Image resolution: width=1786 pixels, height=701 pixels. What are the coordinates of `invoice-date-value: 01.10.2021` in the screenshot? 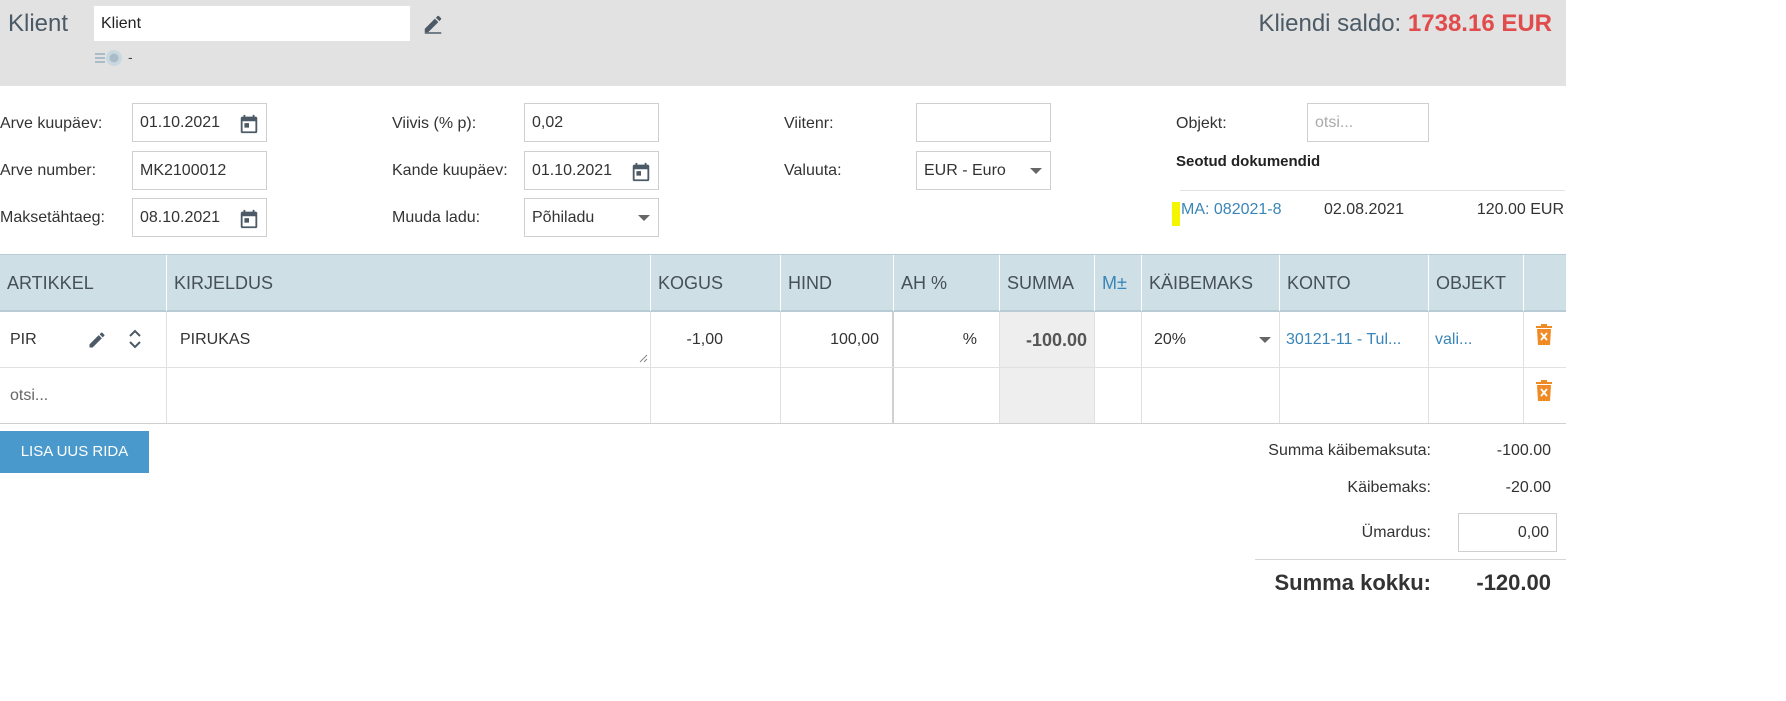 It's located at (180, 122).